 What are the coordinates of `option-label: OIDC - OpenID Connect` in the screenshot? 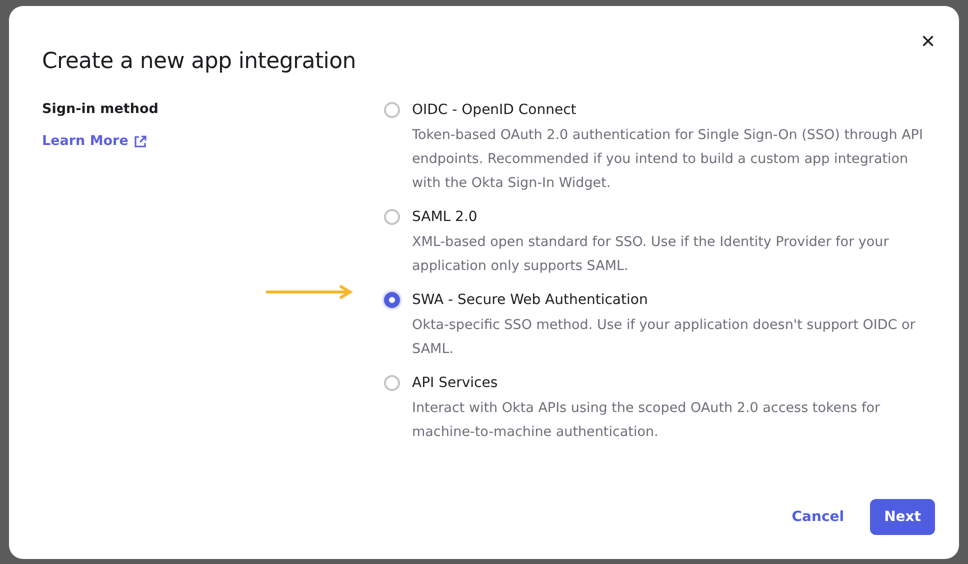 It's located at (495, 110).